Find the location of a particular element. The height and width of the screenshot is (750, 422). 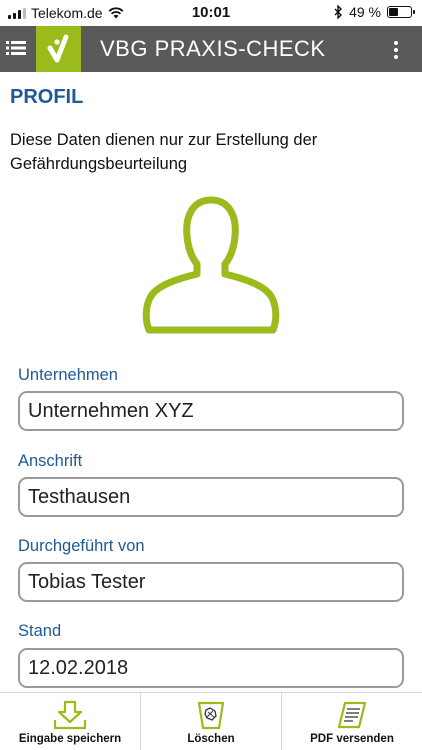

delete-label: Löschen is located at coordinates (211, 739).